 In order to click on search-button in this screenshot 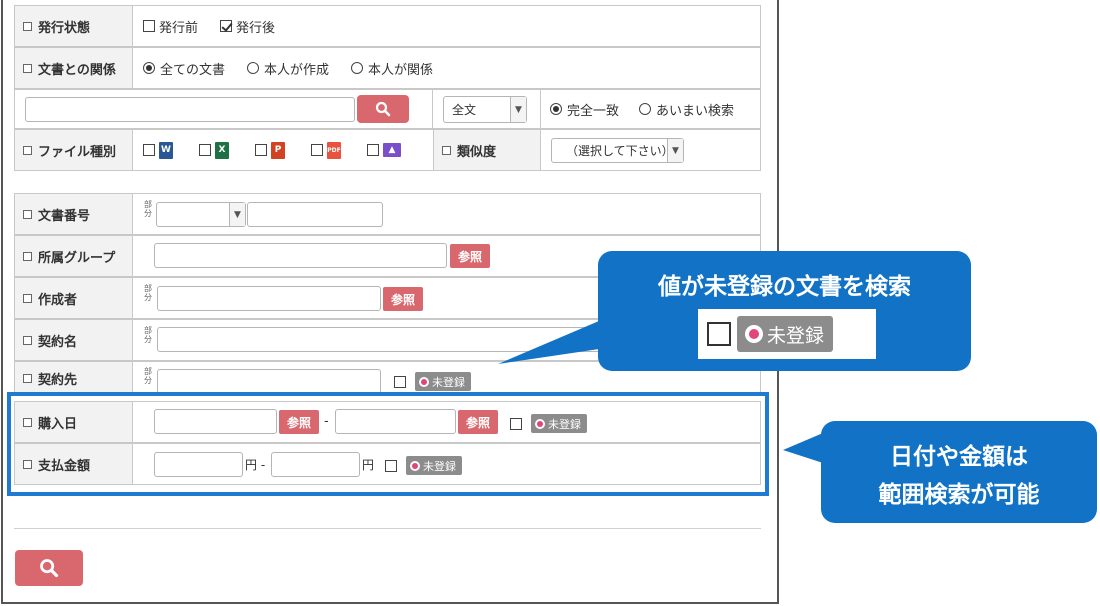, I will do `click(49, 568)`.